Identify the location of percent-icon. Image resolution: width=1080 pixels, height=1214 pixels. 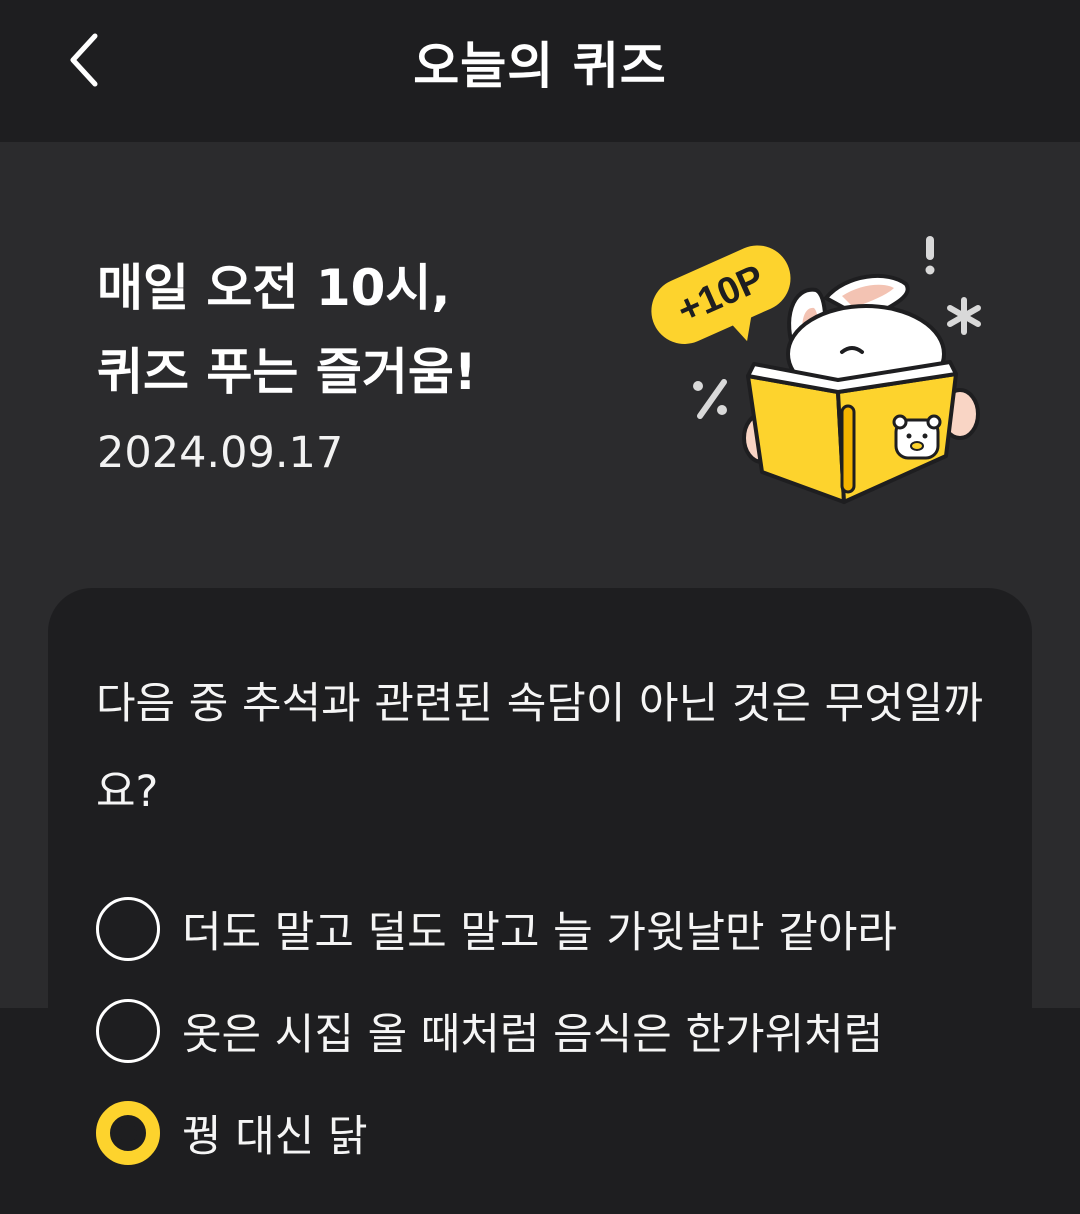
(710, 399).